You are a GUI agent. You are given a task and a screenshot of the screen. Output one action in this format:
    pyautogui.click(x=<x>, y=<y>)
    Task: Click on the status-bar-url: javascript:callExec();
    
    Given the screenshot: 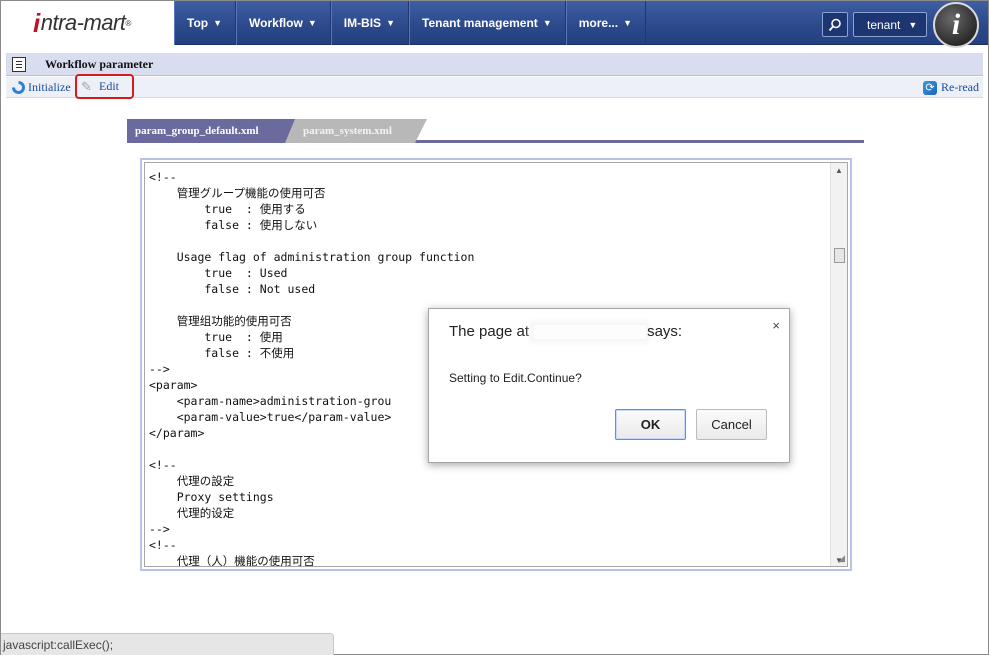 What is the action you would take?
    pyautogui.click(x=58, y=644)
    